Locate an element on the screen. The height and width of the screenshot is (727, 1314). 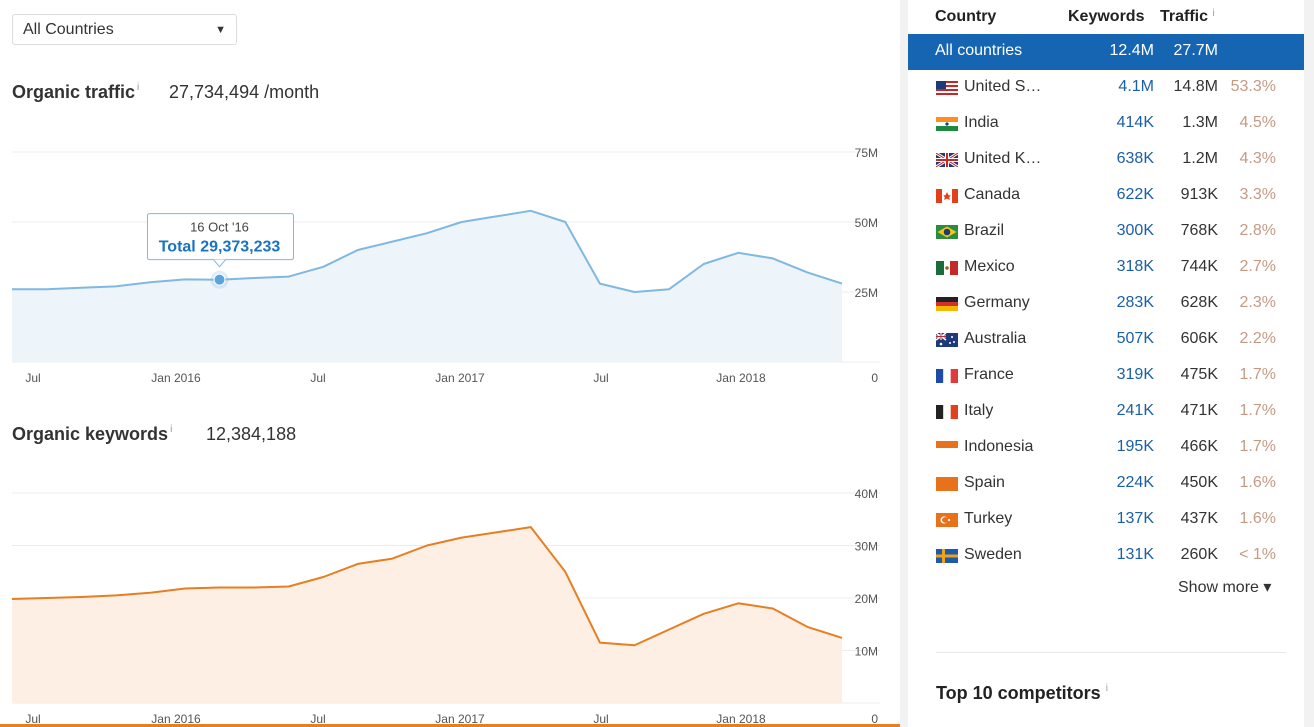
country-traffic-share: 1.7% is located at coordinates (1257, 410).